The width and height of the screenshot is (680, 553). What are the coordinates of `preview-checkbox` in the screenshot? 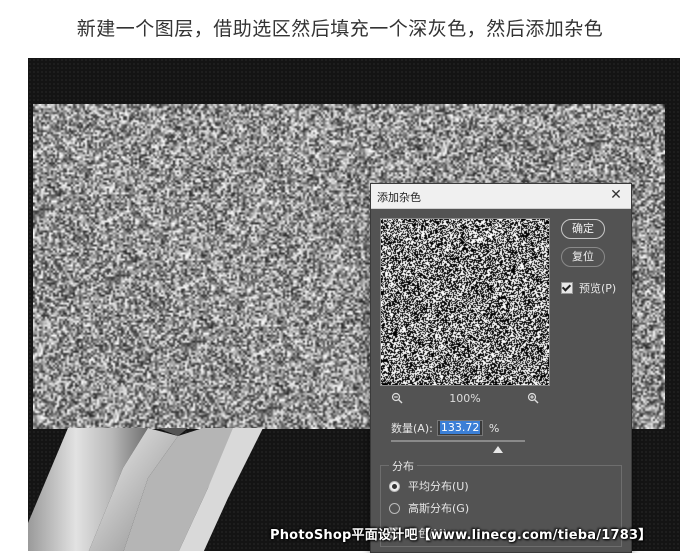 It's located at (567, 288).